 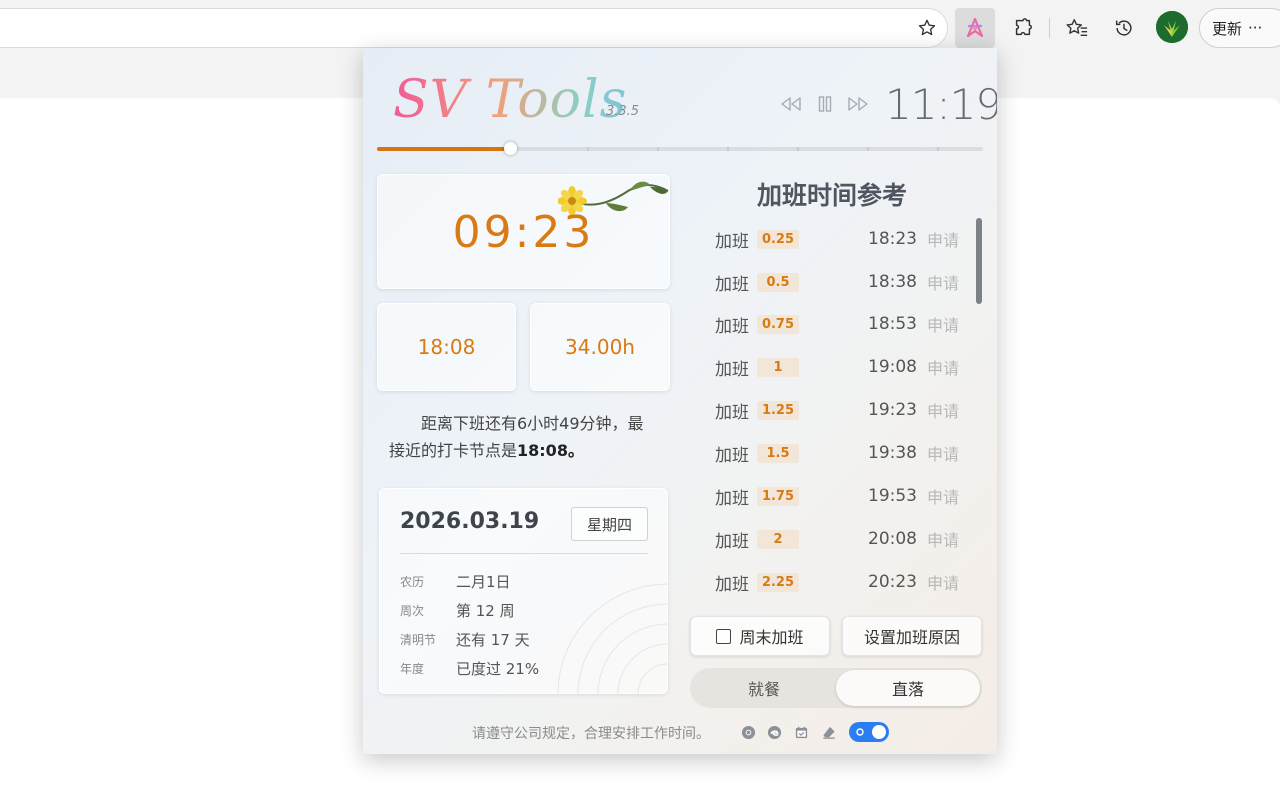 I want to click on date-divider, so click(x=524, y=553).